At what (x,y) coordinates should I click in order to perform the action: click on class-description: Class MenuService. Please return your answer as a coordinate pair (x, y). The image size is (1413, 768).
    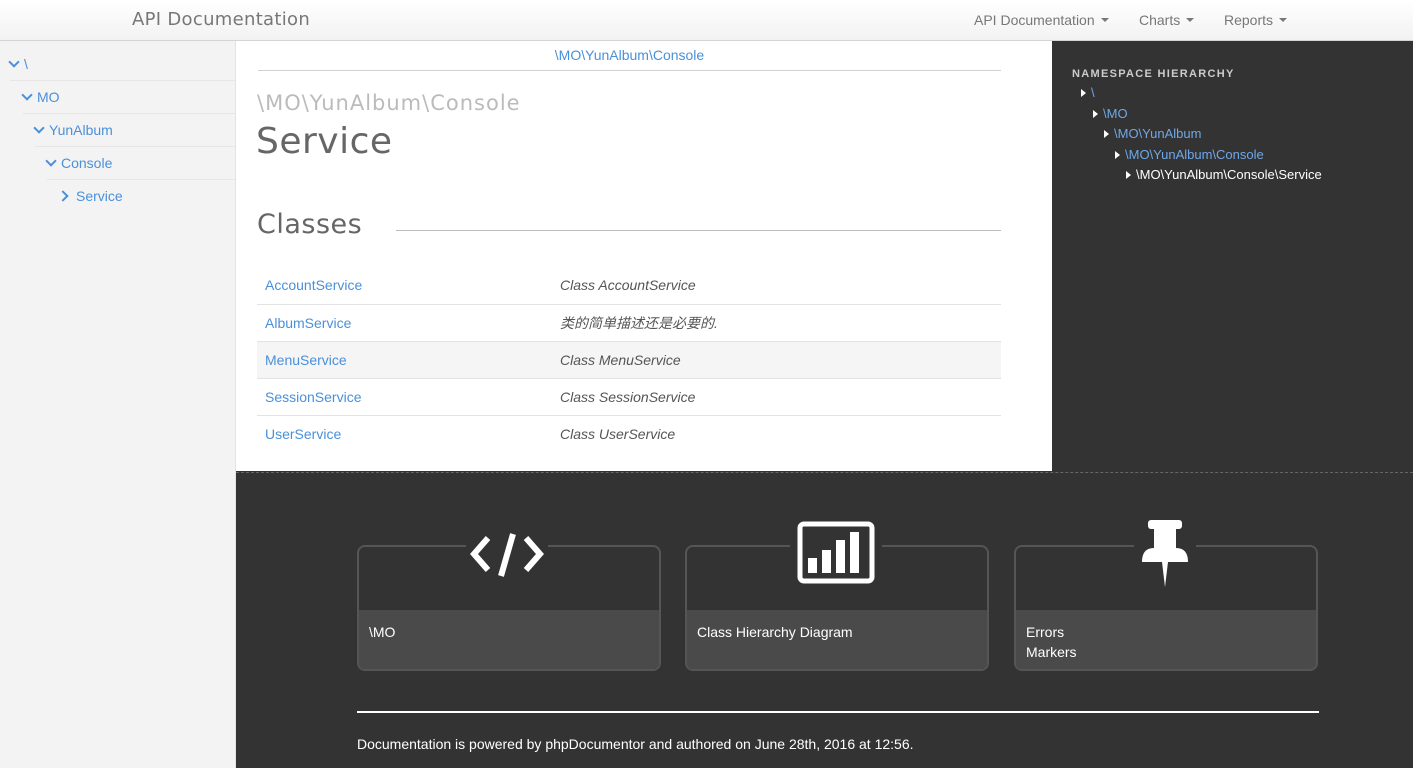
    Looking at the image, I should click on (776, 360).